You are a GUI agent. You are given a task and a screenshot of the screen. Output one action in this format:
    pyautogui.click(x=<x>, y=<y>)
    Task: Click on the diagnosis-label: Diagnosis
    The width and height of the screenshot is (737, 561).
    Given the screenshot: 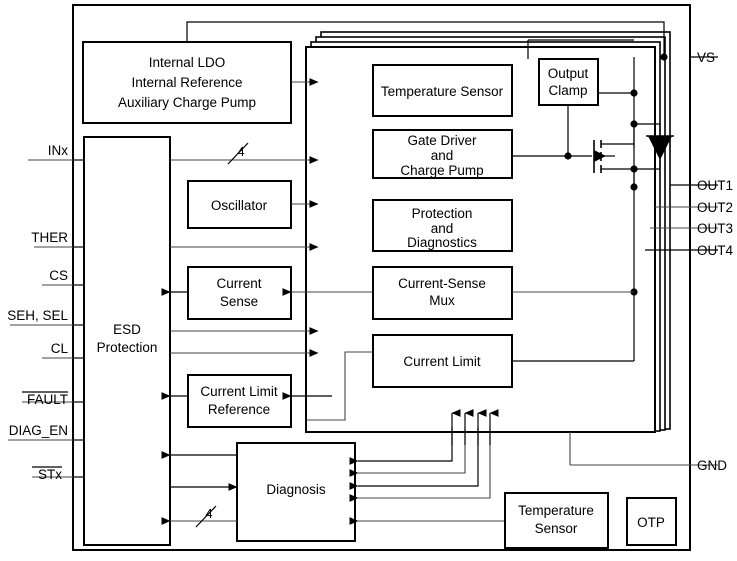 What is the action you would take?
    pyautogui.click(x=296, y=489)
    